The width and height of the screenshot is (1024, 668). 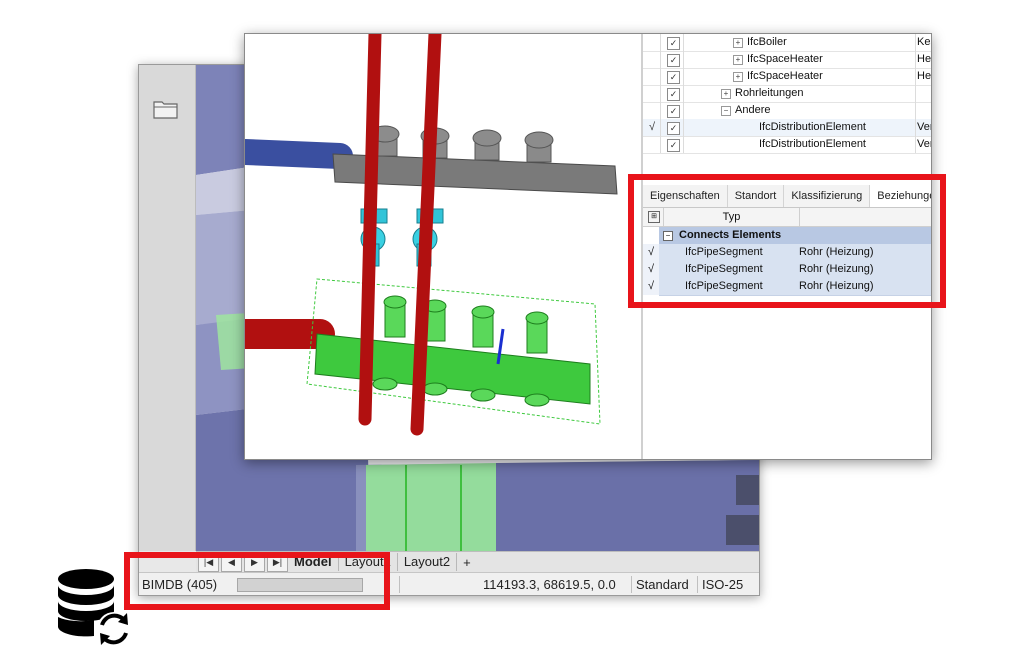 What do you see at coordinates (467, 562) in the screenshot?
I see `add-layout-button: +` at bounding box center [467, 562].